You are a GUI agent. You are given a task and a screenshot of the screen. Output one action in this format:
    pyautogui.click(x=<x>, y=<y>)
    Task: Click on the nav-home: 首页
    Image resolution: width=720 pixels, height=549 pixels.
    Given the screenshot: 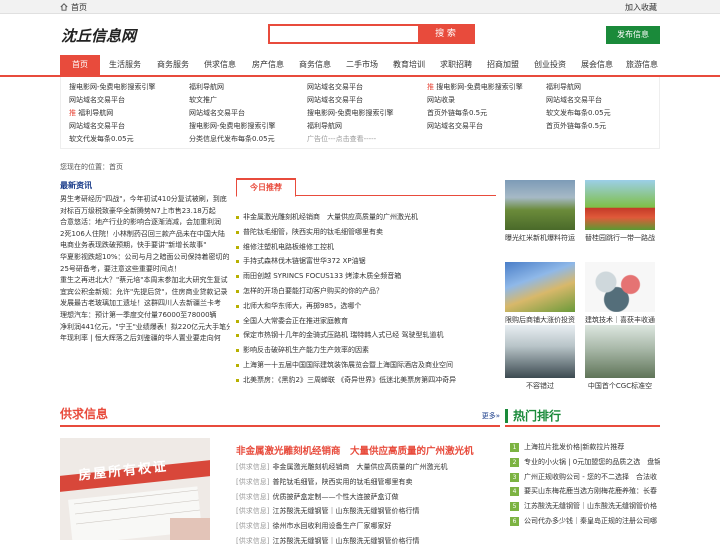 What is the action you would take?
    pyautogui.click(x=80, y=65)
    